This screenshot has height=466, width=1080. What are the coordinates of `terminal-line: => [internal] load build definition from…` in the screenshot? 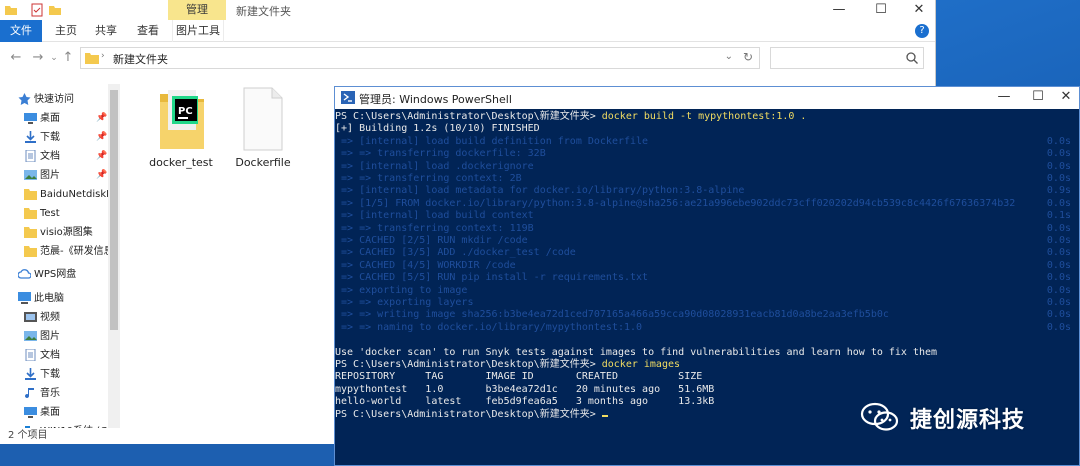 It's located at (491, 142).